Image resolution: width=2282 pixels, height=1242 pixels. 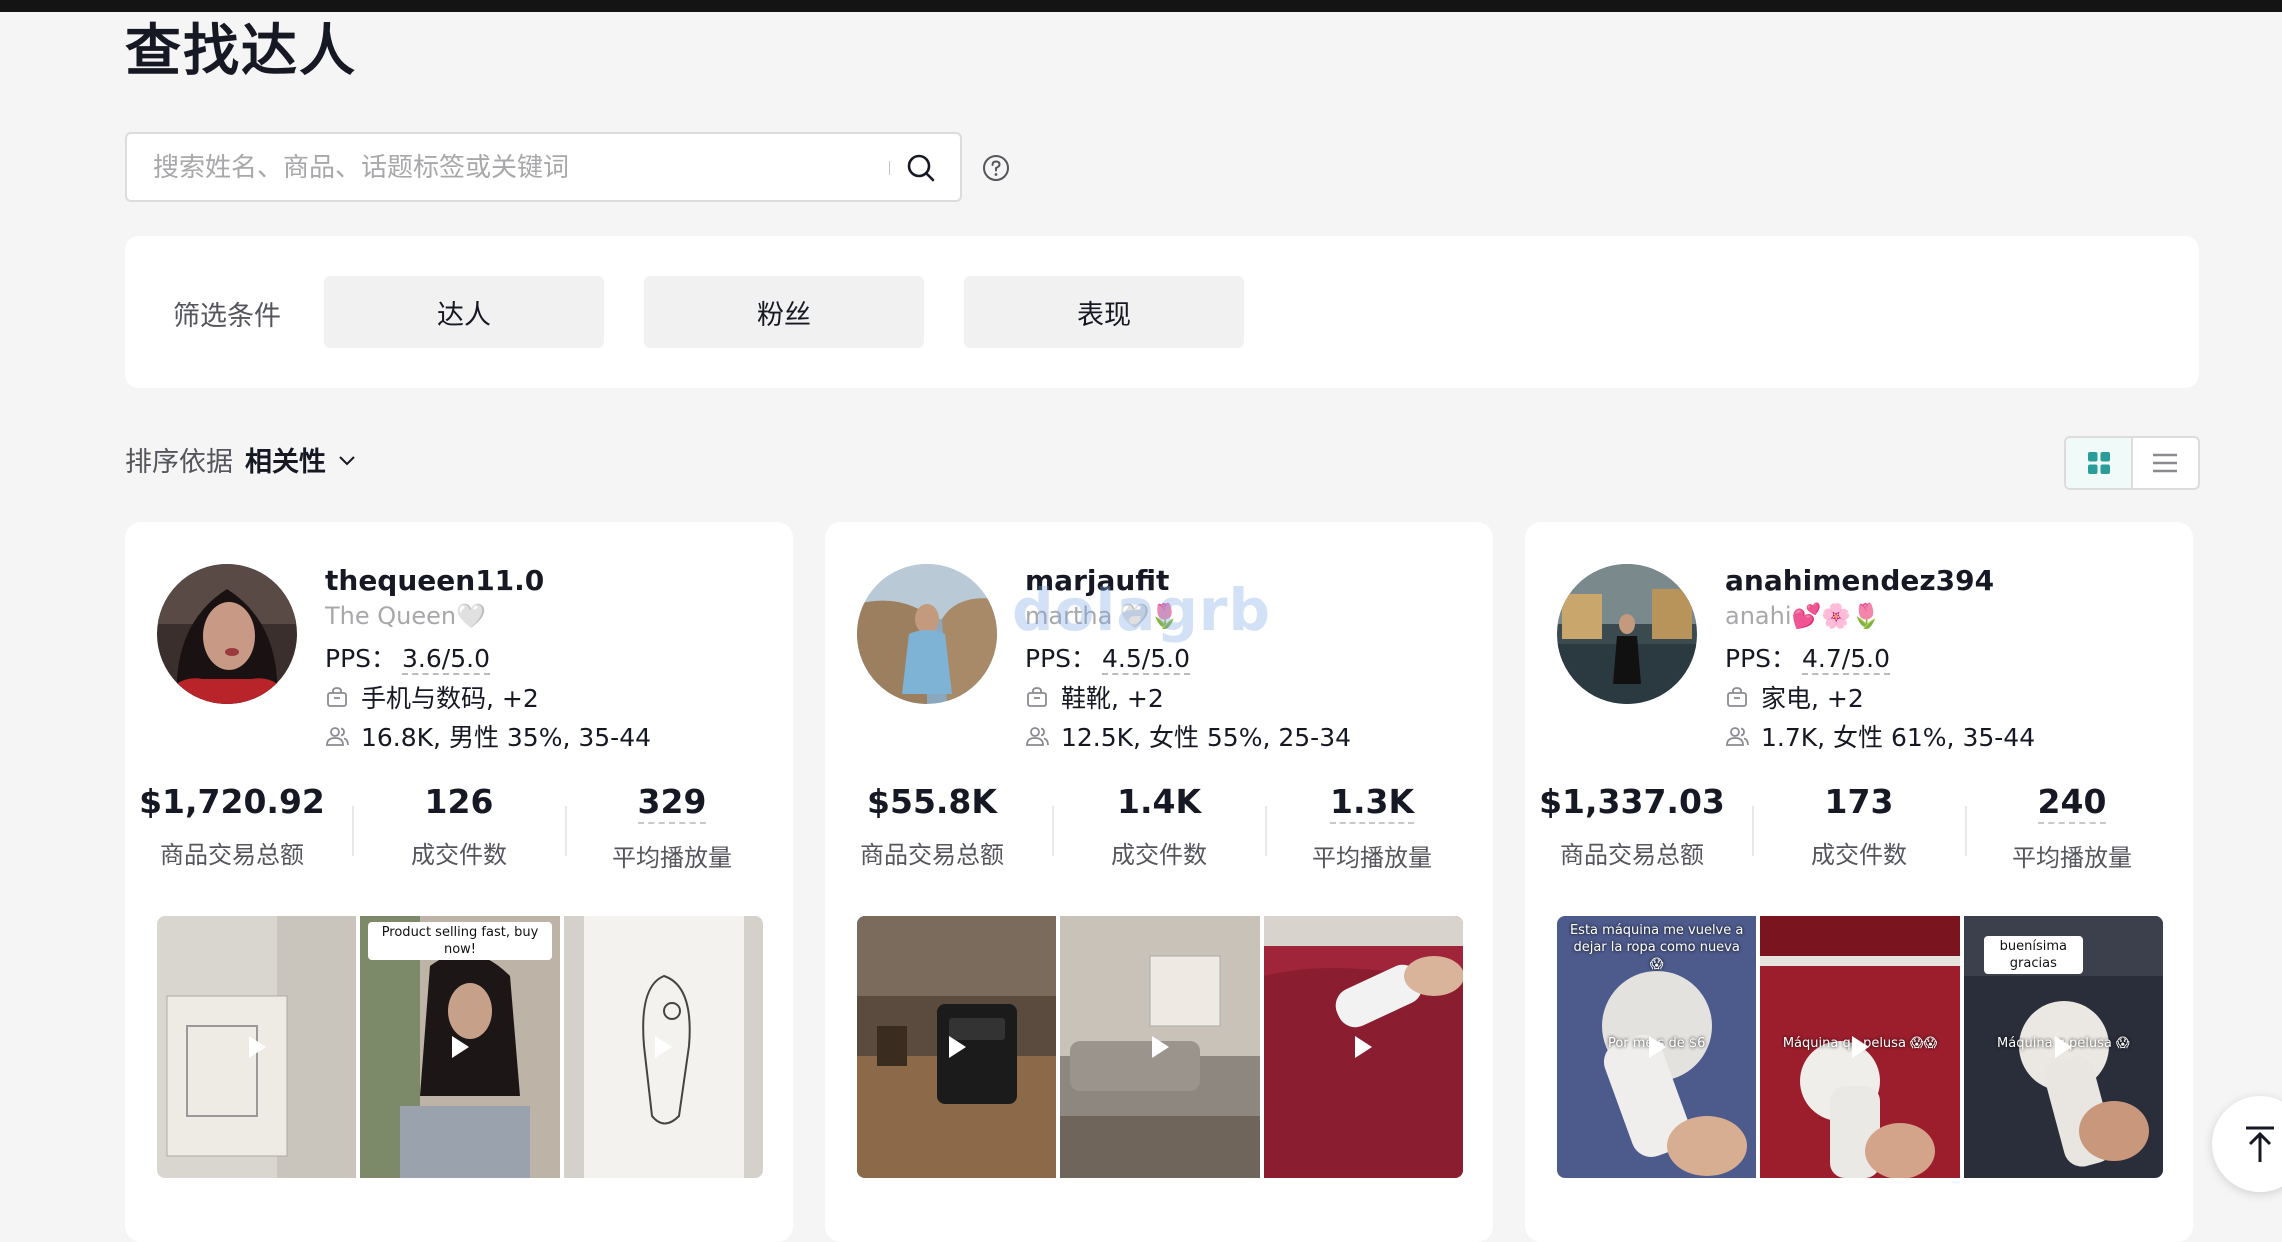 I want to click on video-thumbnail: Máquina qu pelusa 😱😱, so click(x=1860, y=1047).